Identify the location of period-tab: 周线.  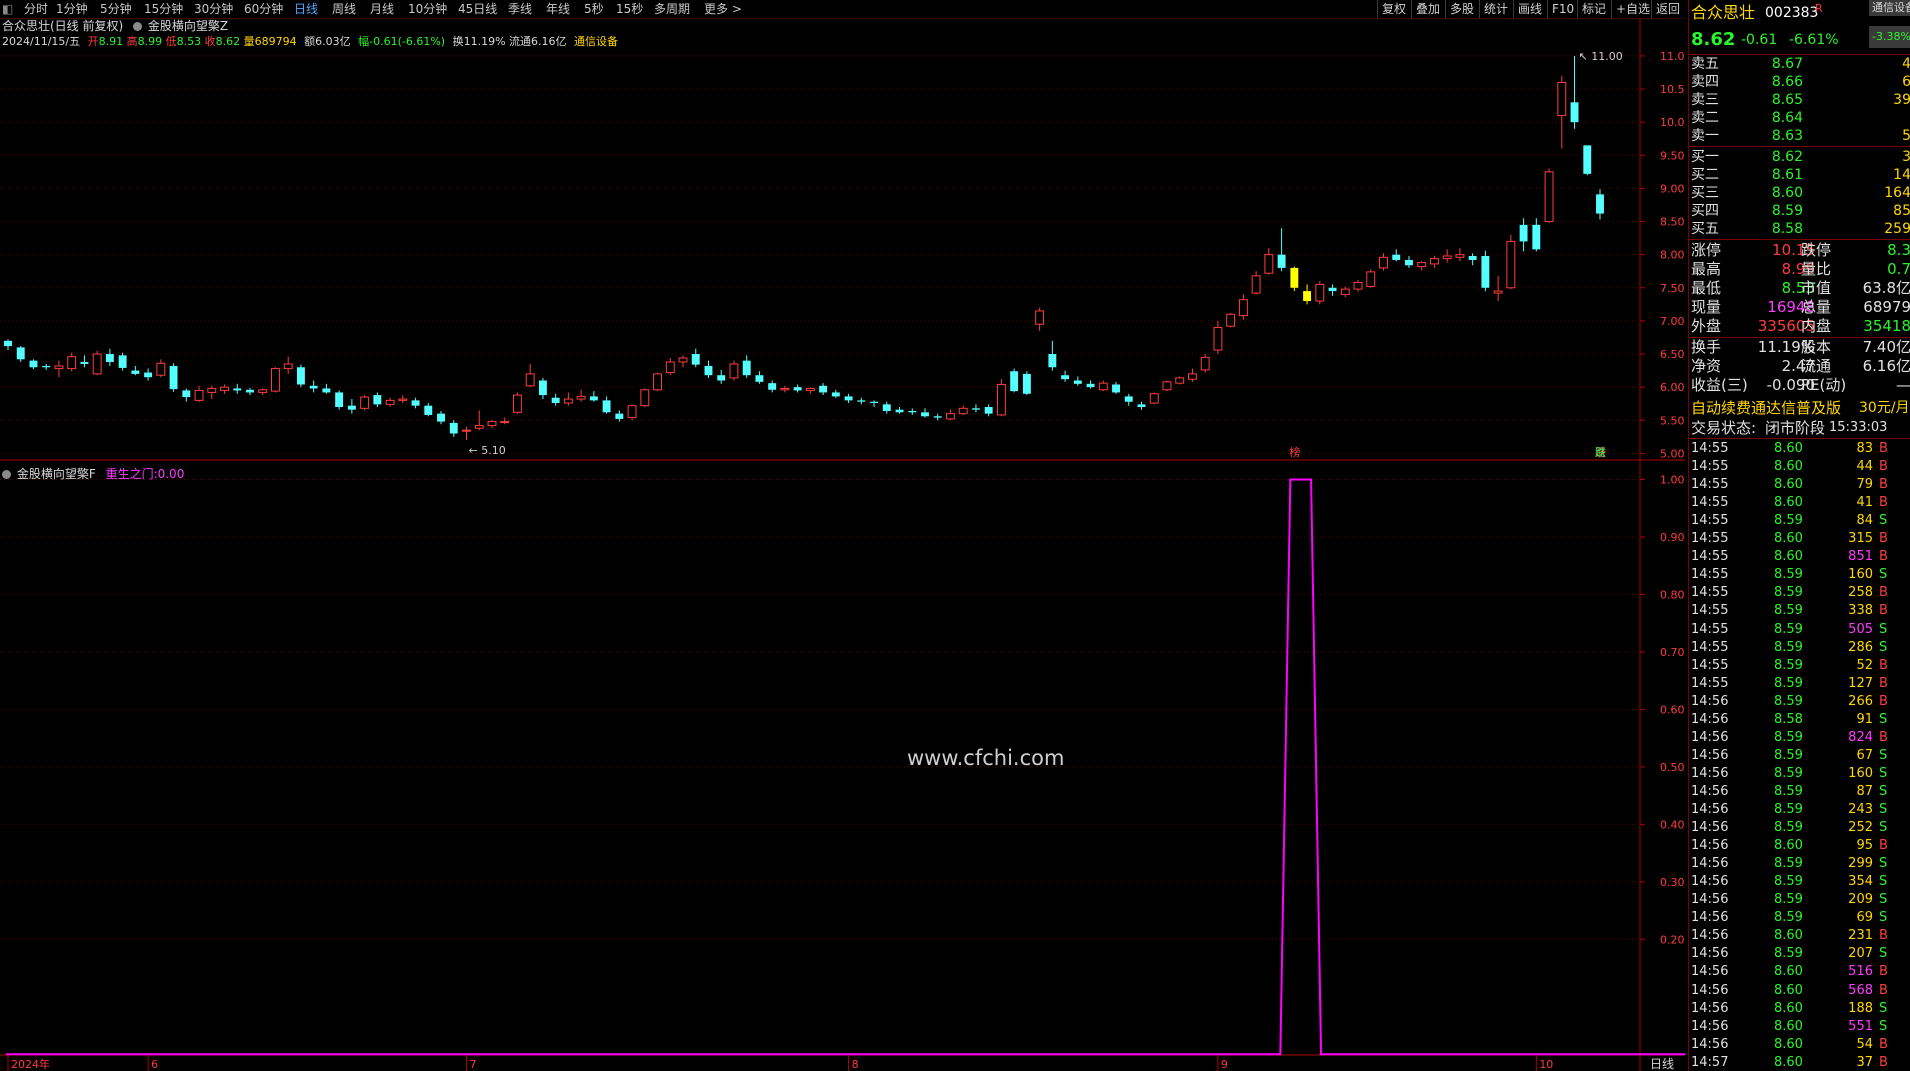
(344, 9).